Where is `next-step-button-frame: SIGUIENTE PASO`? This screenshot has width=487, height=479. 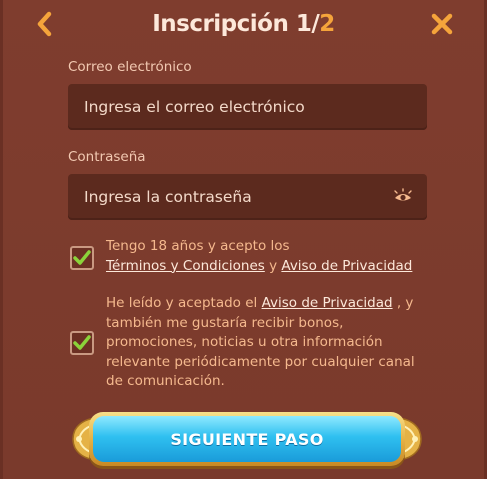 next-step-button-frame: SIGUIENTE PASO is located at coordinates (247, 439).